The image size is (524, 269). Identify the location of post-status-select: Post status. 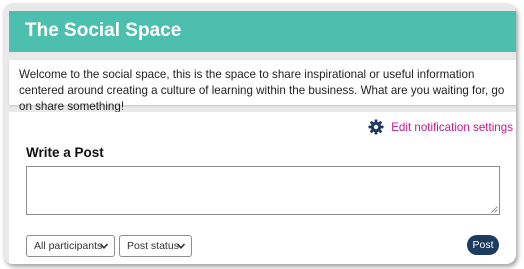
(155, 246).